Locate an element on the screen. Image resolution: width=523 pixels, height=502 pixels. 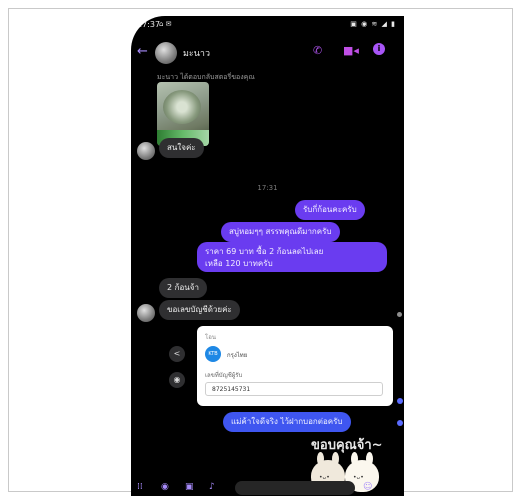
apps-icon: ⁞⁞ is located at coordinates (140, 487).